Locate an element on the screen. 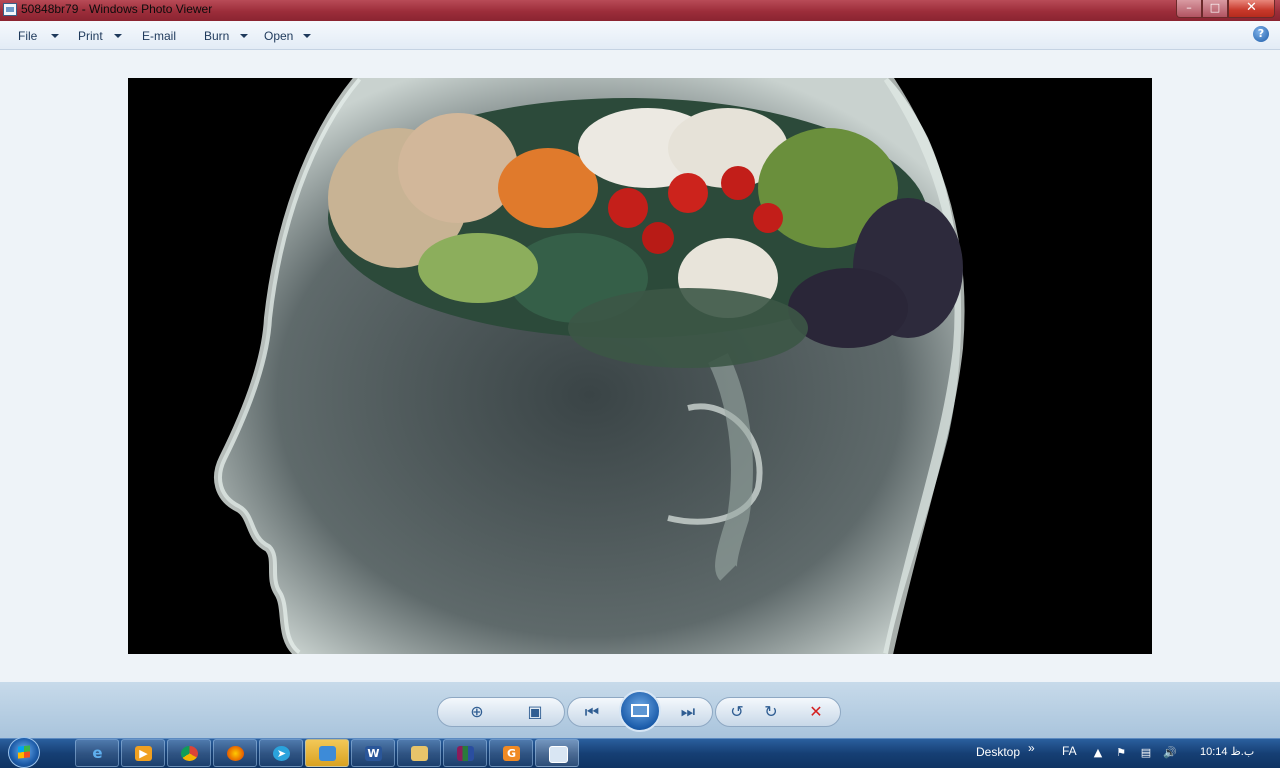 The width and height of the screenshot is (1280, 768). slideshow-icon is located at coordinates (640, 710).